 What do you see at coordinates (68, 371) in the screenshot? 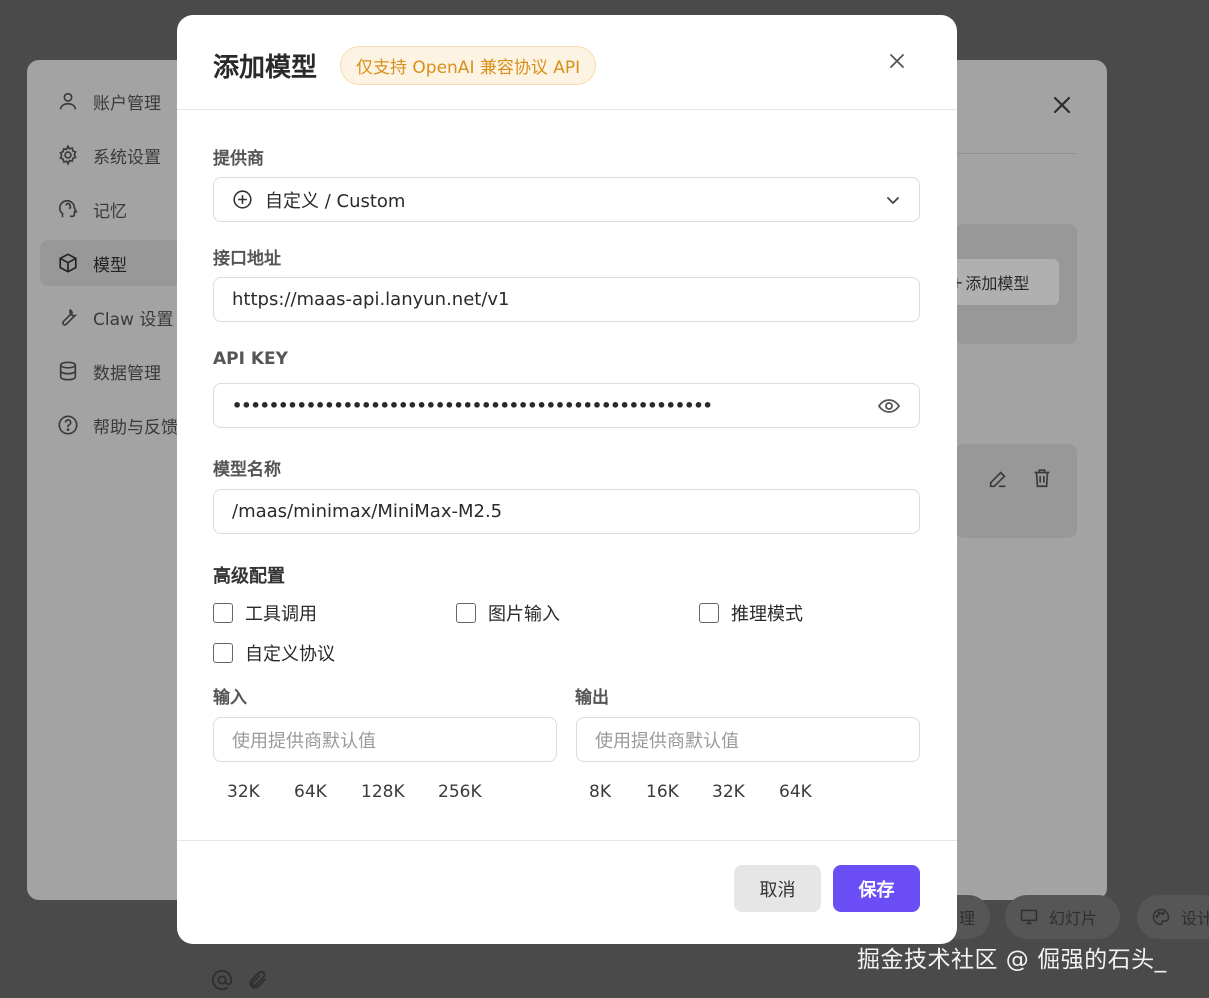
I see `database-icon` at bounding box center [68, 371].